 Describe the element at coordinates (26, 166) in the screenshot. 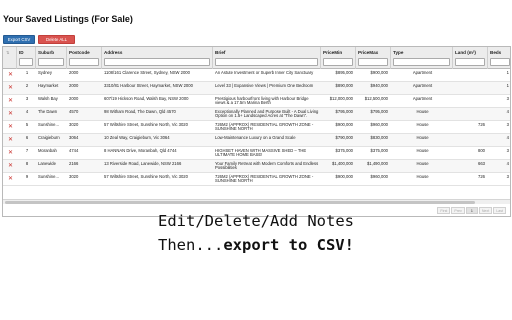

I see `id-cell: 8` at that location.